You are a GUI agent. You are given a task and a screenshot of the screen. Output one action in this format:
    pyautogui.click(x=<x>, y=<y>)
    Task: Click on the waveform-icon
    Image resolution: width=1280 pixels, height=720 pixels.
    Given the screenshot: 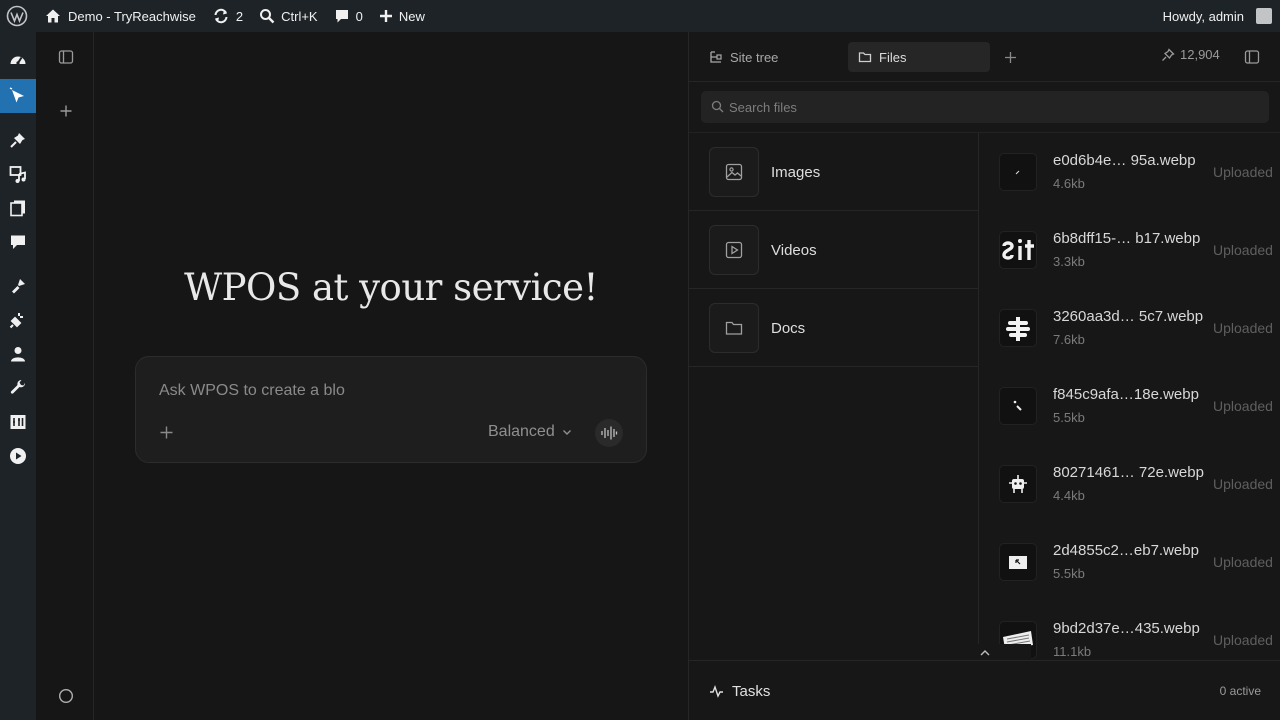 What is the action you would take?
    pyautogui.click(x=609, y=433)
    